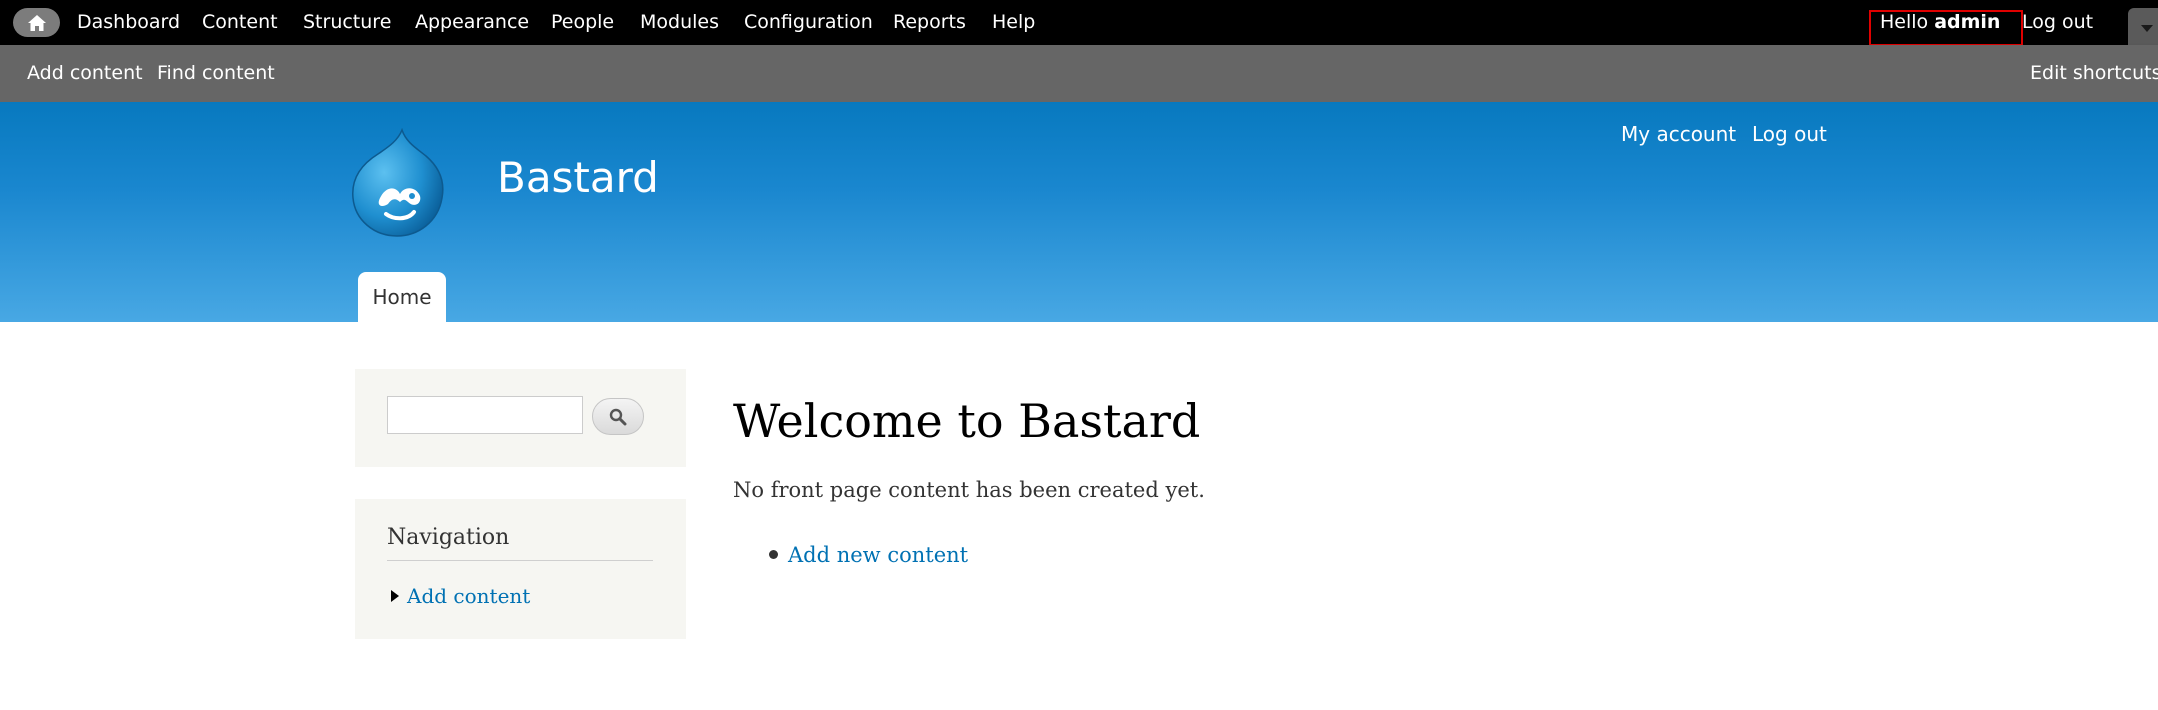 The image size is (2158, 710). Describe the element at coordinates (520, 569) in the screenshot. I see `navigation-block` at that location.